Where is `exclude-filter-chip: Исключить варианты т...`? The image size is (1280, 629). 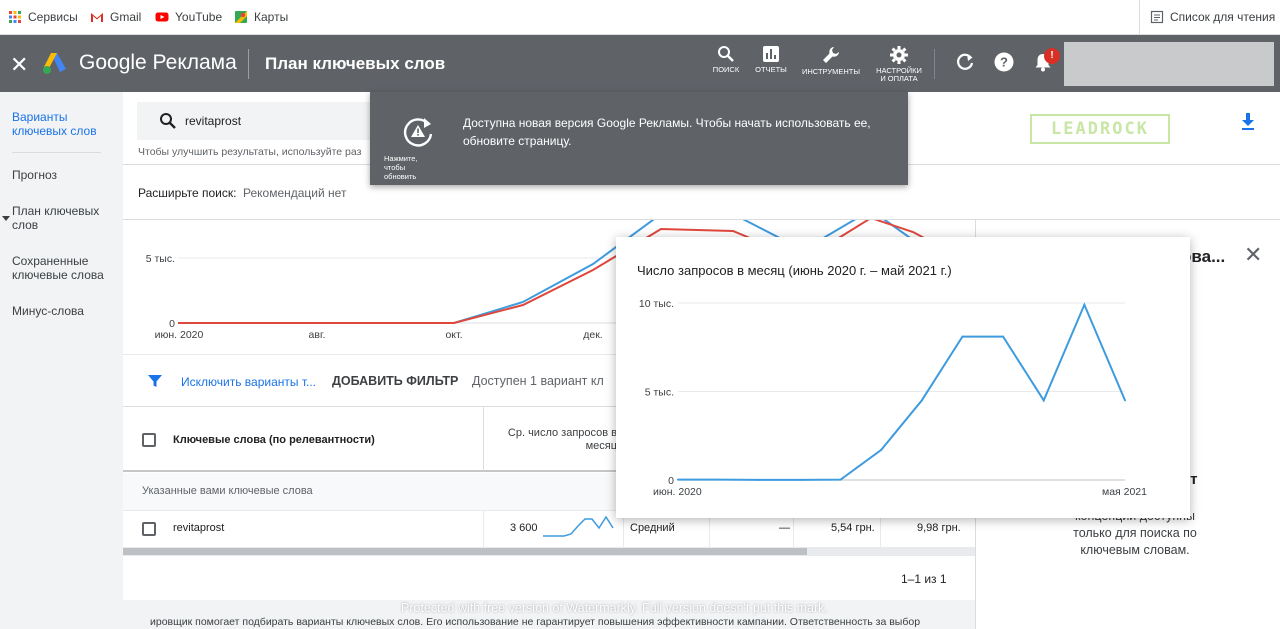 exclude-filter-chip: Исключить варианты т... is located at coordinates (248, 382).